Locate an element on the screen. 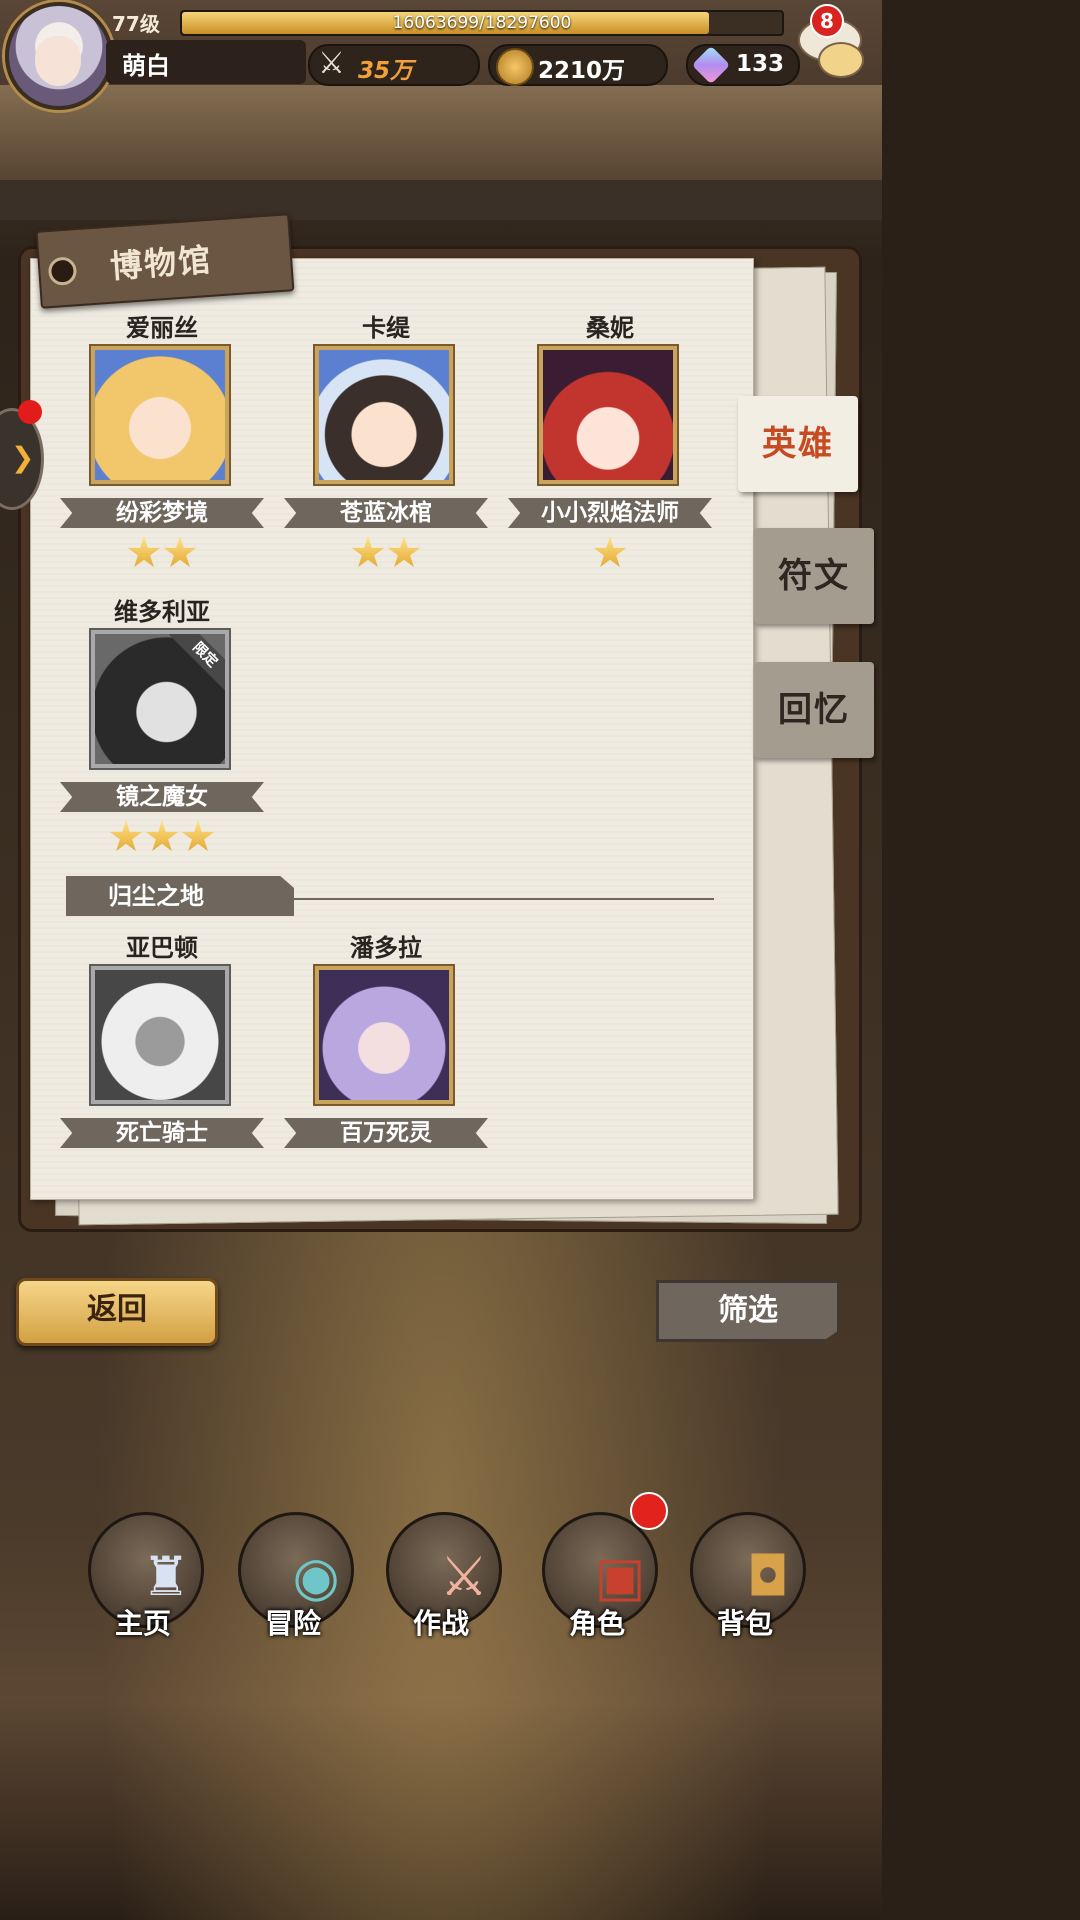 The image size is (1080, 1920). chat-badge: 8 is located at coordinates (827, 21).